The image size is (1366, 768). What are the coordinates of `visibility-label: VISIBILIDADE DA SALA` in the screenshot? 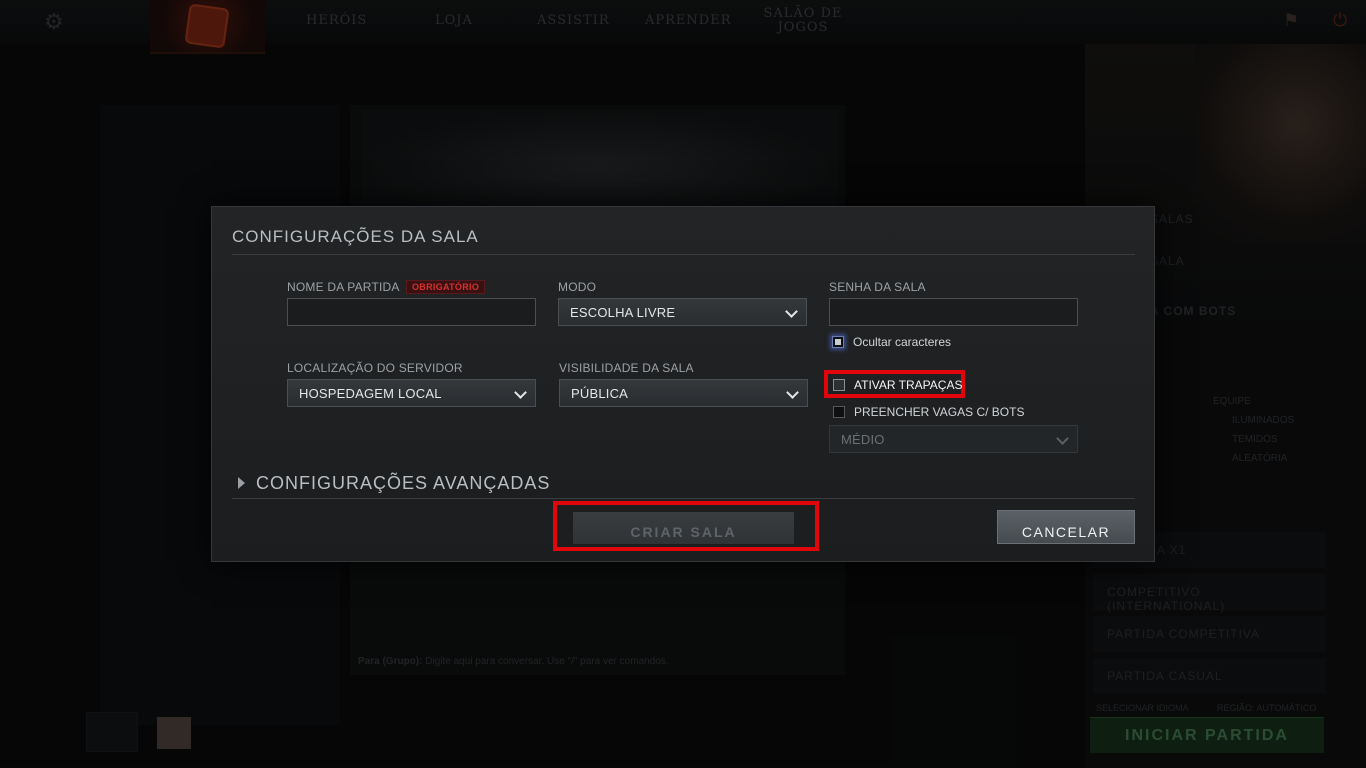 It's located at (626, 368).